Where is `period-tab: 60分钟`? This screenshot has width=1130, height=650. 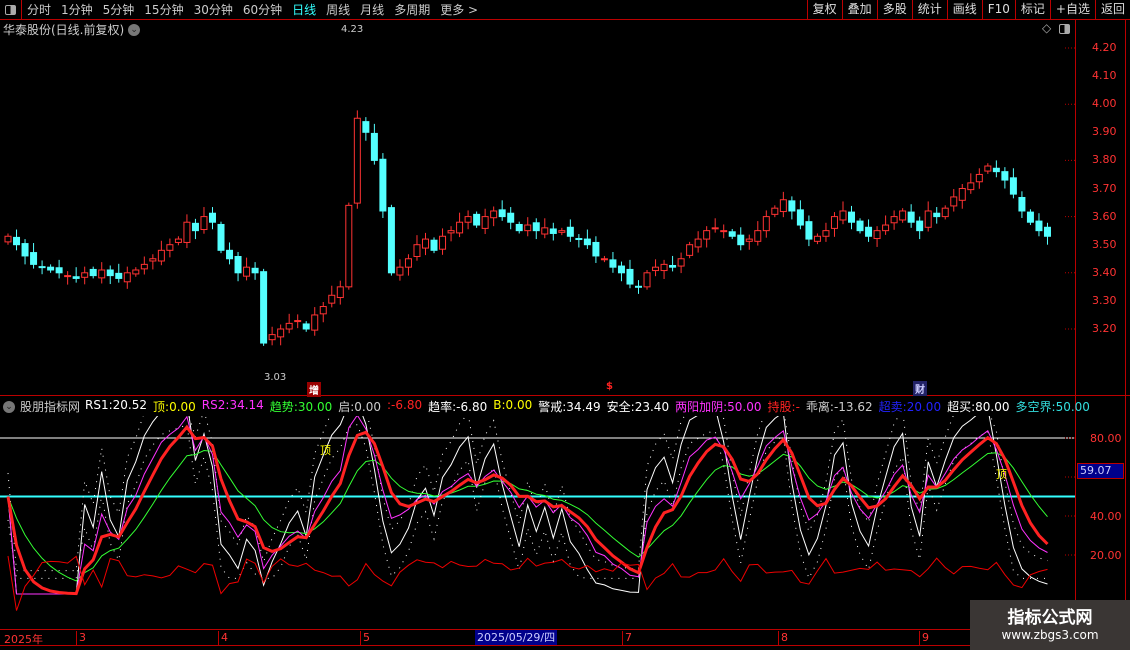 period-tab: 60分钟 is located at coordinates (262, 9).